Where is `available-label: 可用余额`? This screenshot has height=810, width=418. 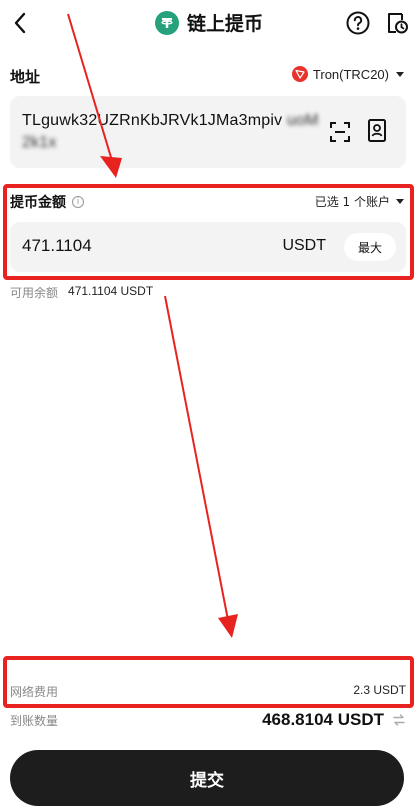 available-label: 可用余额 is located at coordinates (34, 293).